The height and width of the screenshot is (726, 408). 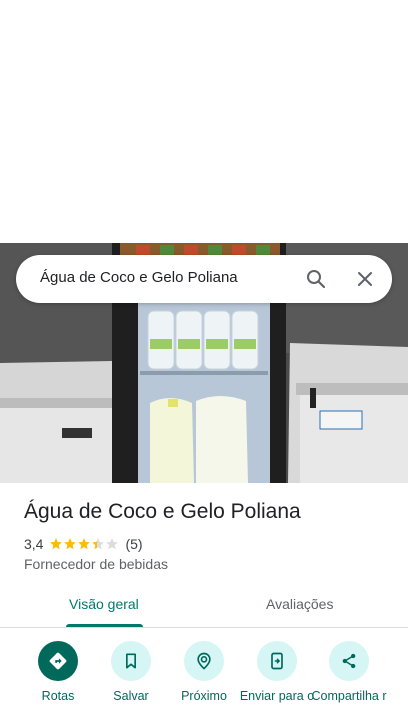 What do you see at coordinates (58, 661) in the screenshot?
I see `directions-icon` at bounding box center [58, 661].